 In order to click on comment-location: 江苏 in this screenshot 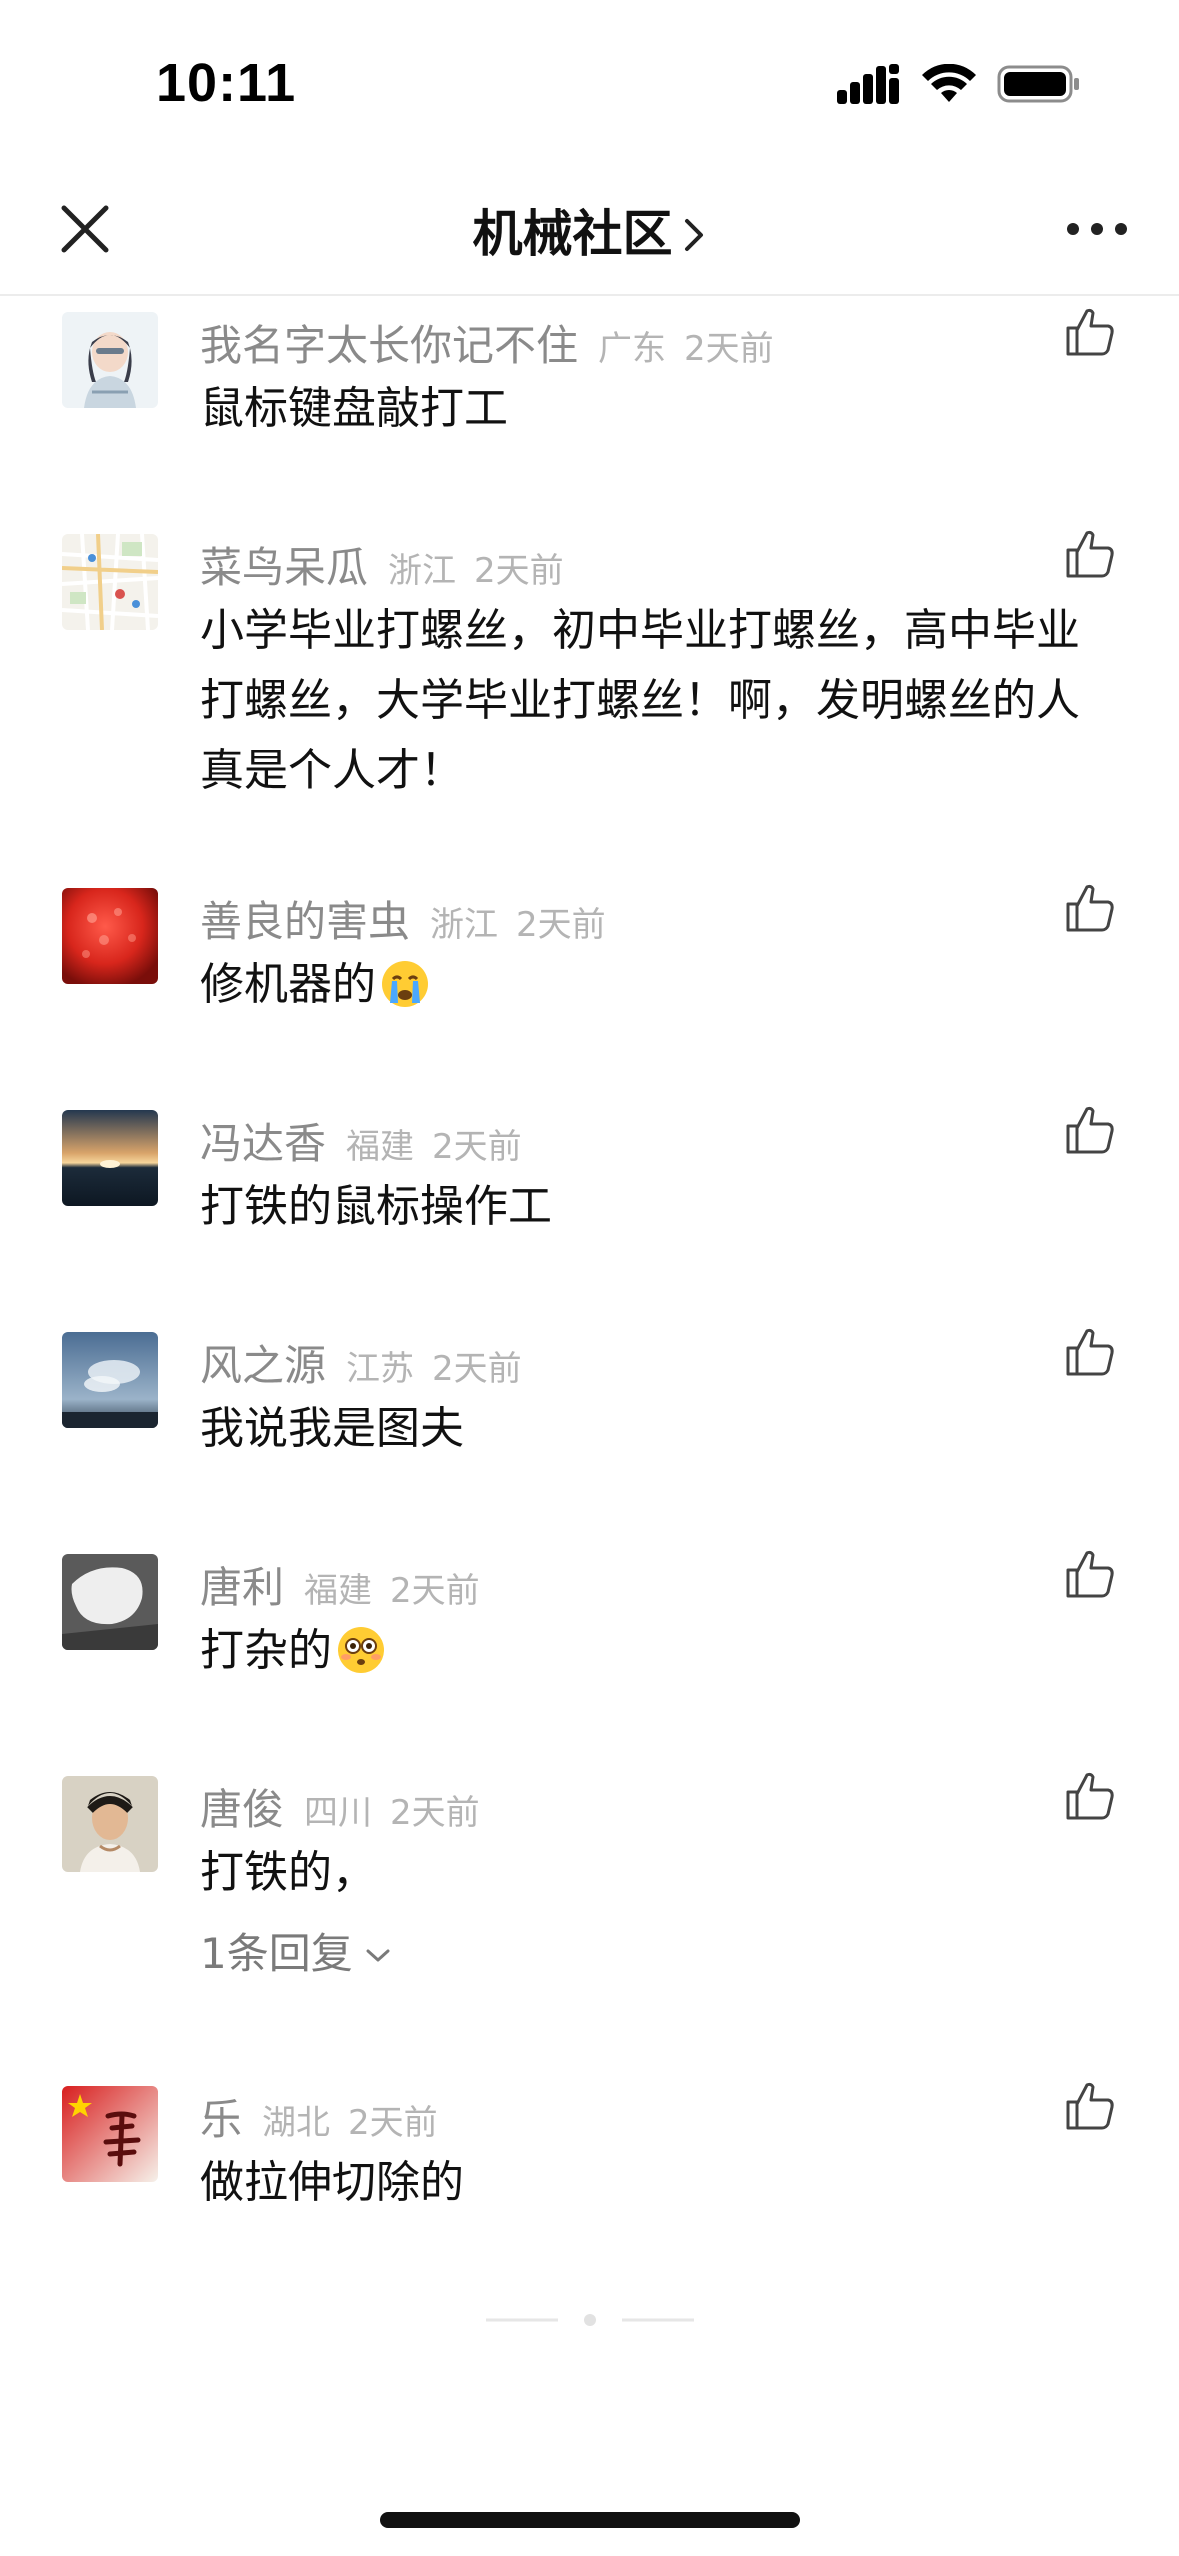, I will do `click(380, 1369)`.